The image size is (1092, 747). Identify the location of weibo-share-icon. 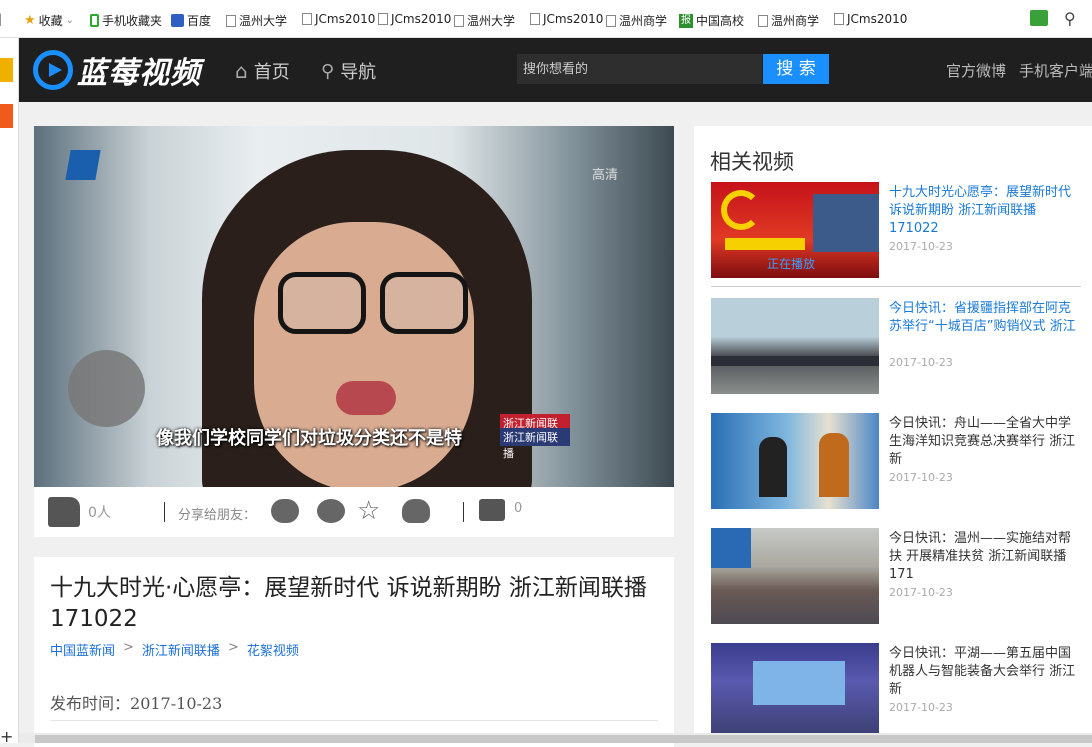
(331, 511).